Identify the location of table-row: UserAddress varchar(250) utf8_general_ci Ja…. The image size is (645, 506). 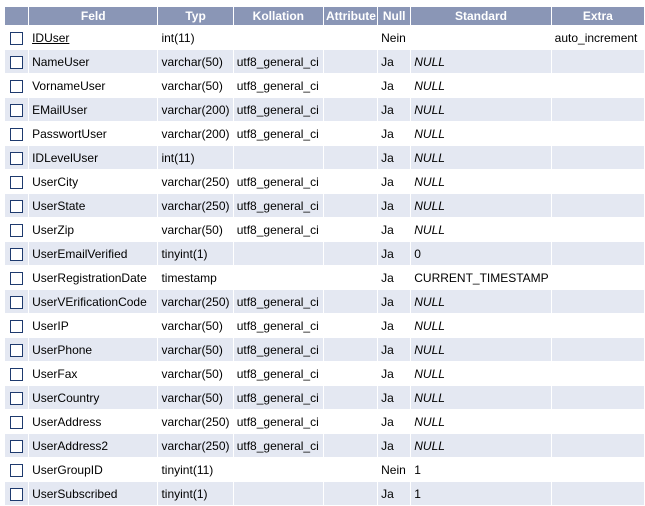
(324, 421).